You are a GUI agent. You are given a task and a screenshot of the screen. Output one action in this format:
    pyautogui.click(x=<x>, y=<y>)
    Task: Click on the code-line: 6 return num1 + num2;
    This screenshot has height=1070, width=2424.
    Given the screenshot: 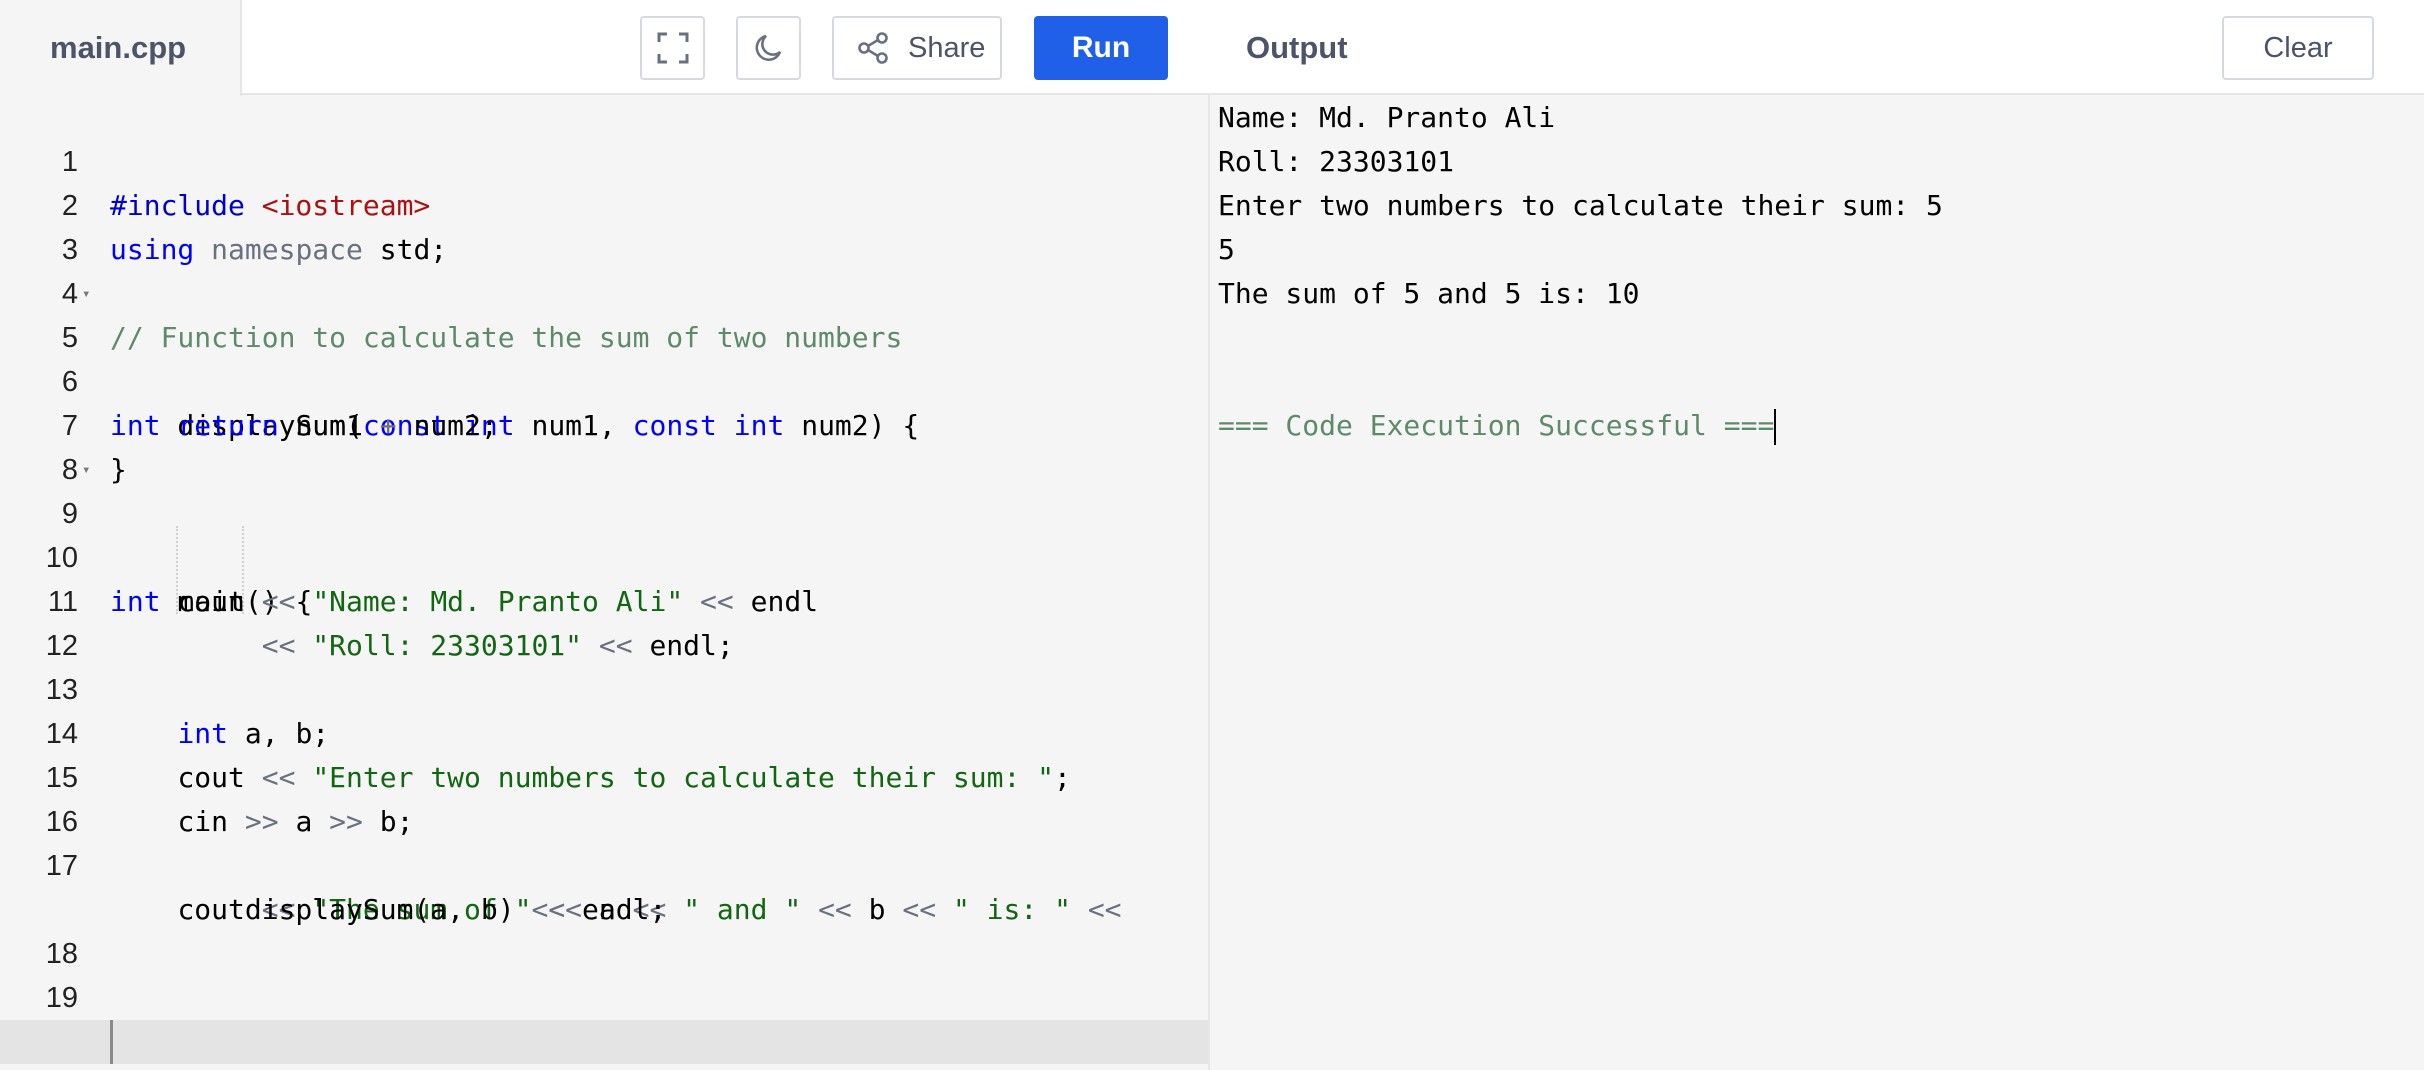 What is the action you would take?
    pyautogui.click(x=604, y=379)
    